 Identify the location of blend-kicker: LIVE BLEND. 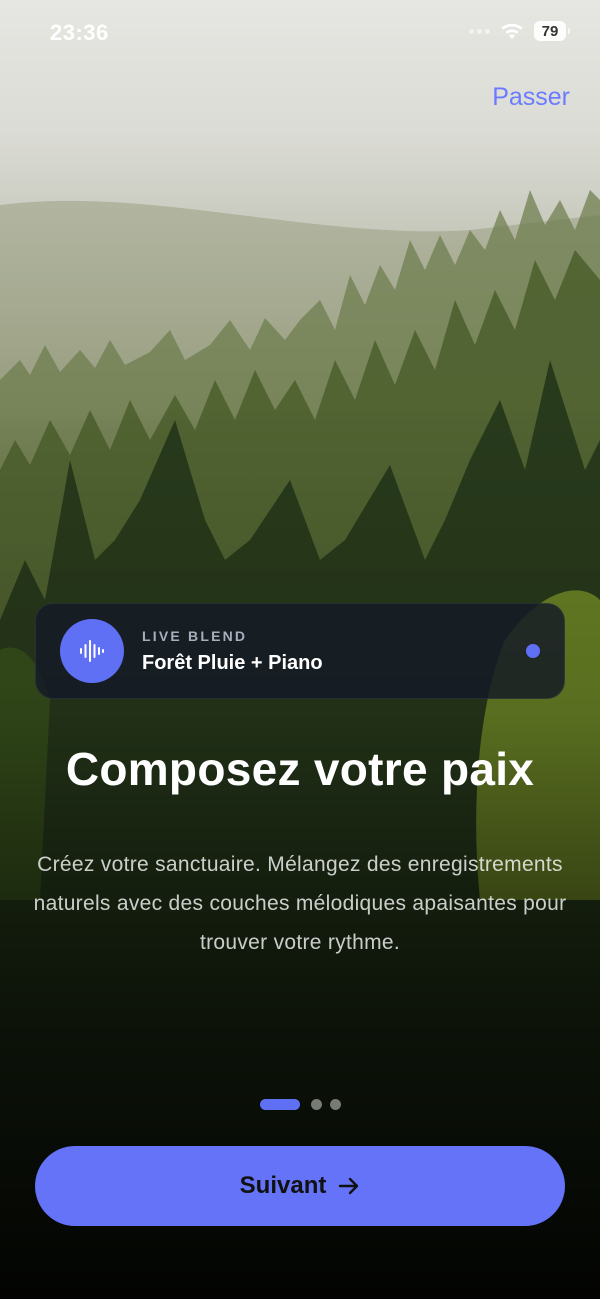
(195, 635).